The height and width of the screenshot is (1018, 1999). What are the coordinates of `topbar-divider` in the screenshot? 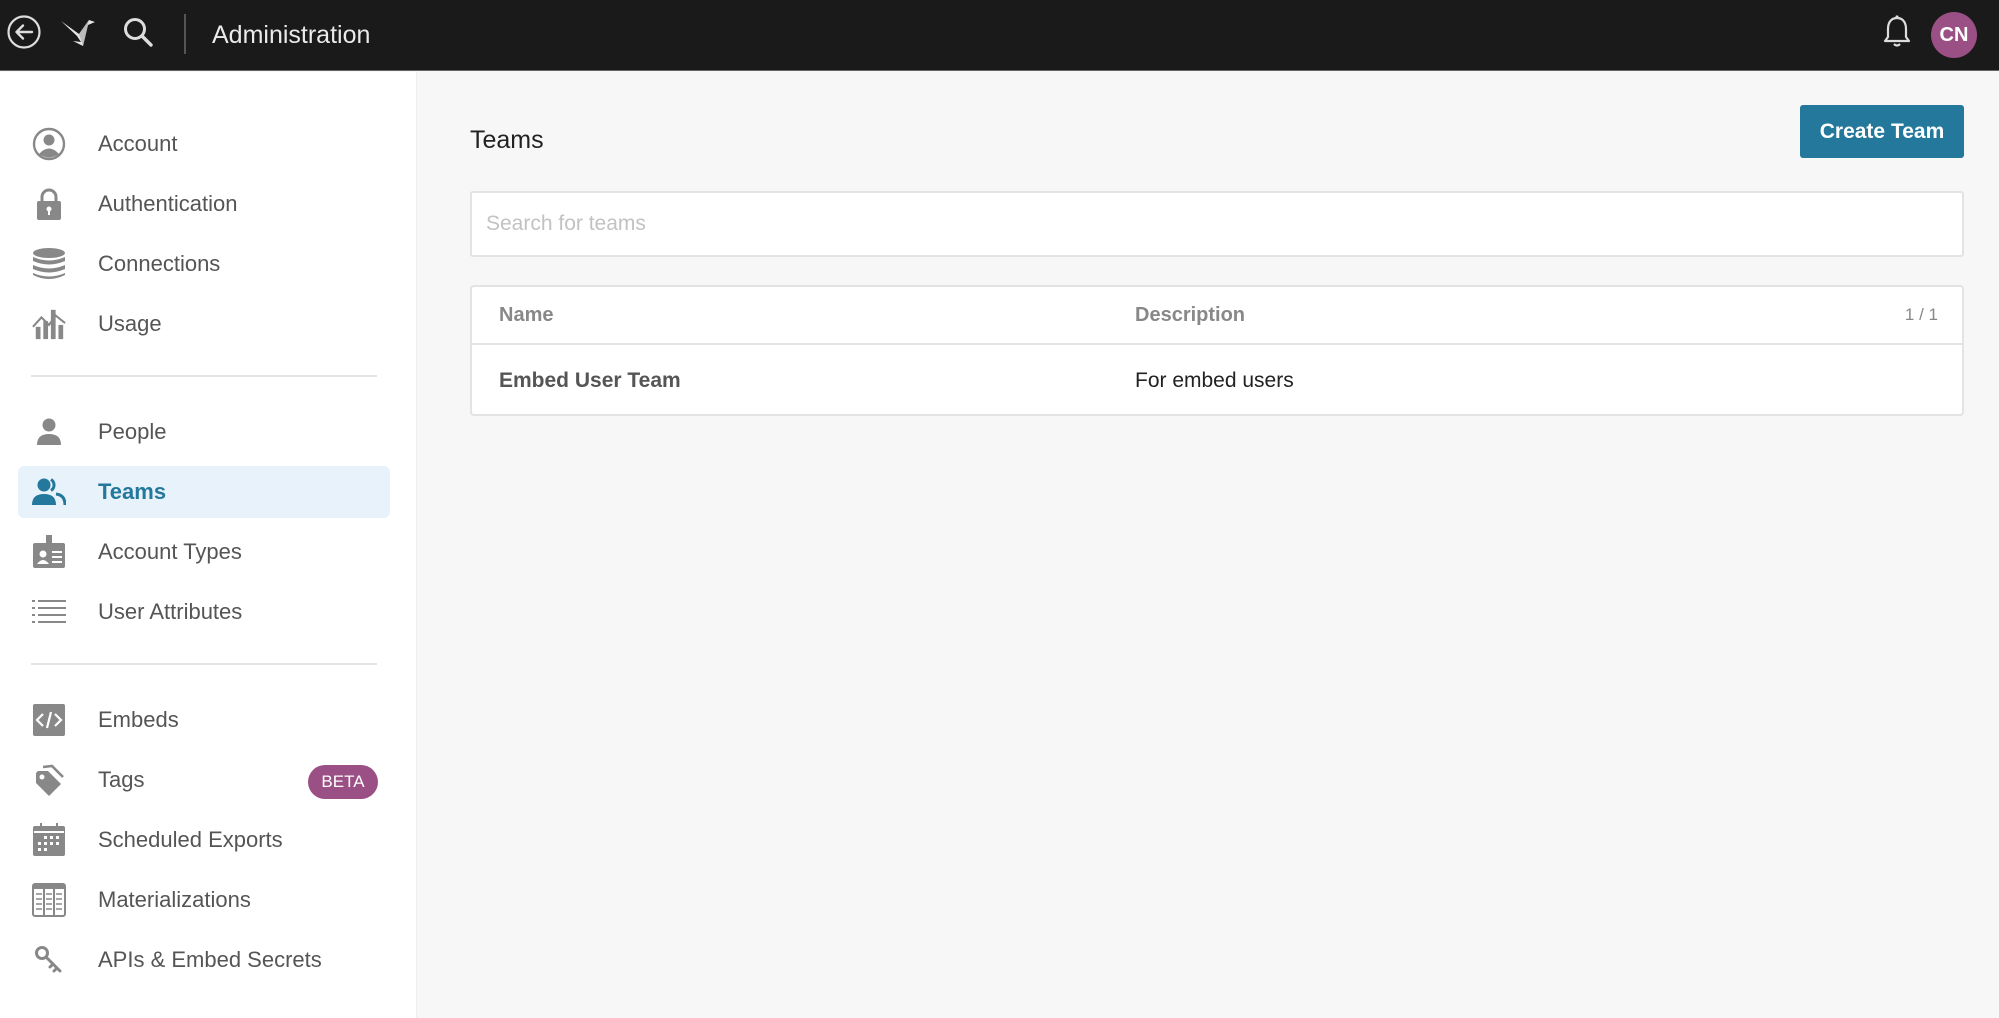 It's located at (185, 34).